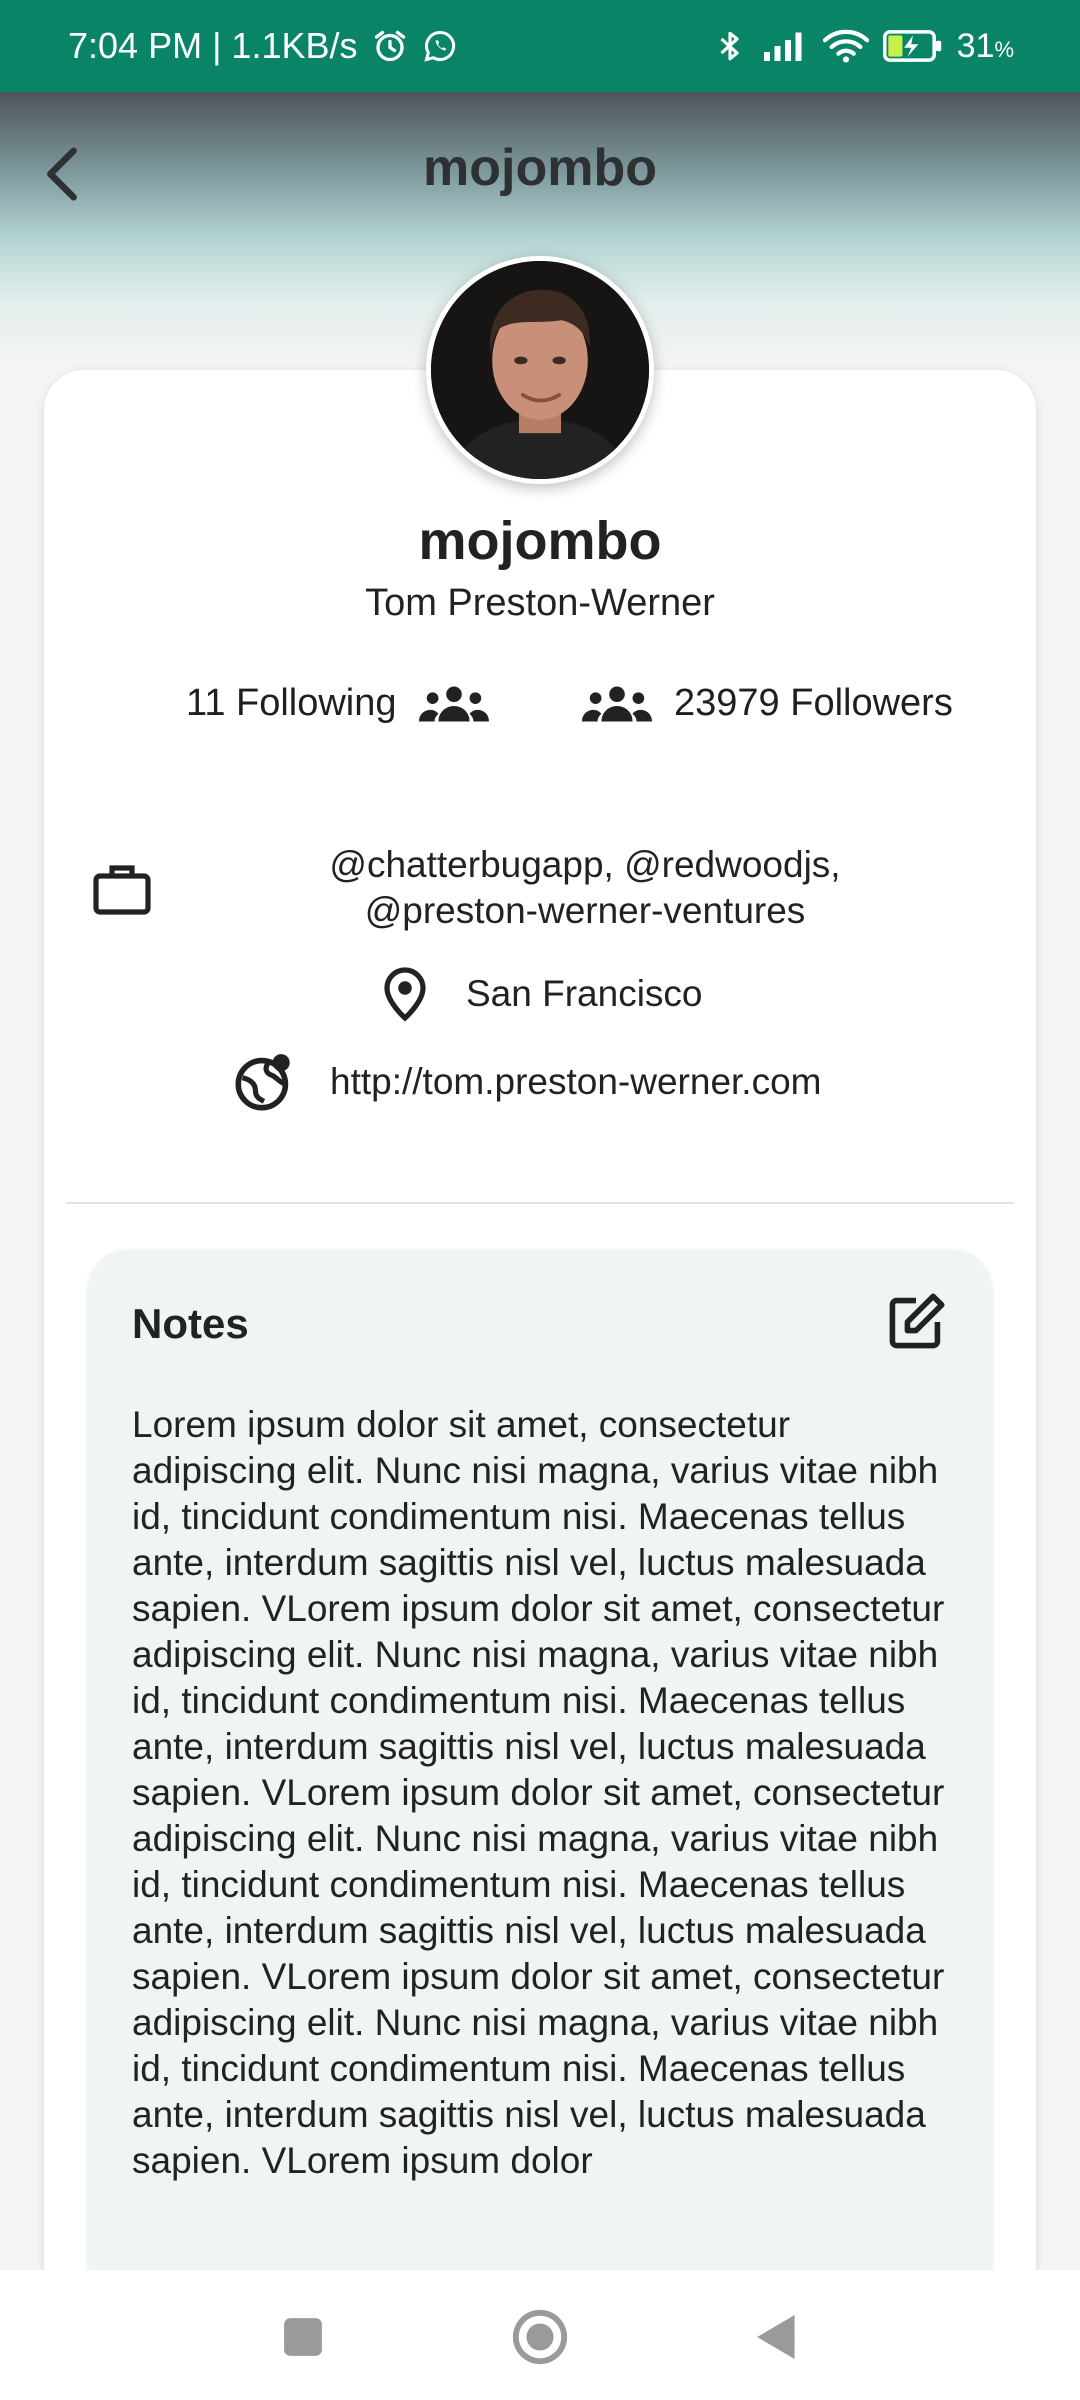  What do you see at coordinates (813, 703) in the screenshot?
I see `followers-label: 23979 Followers` at bounding box center [813, 703].